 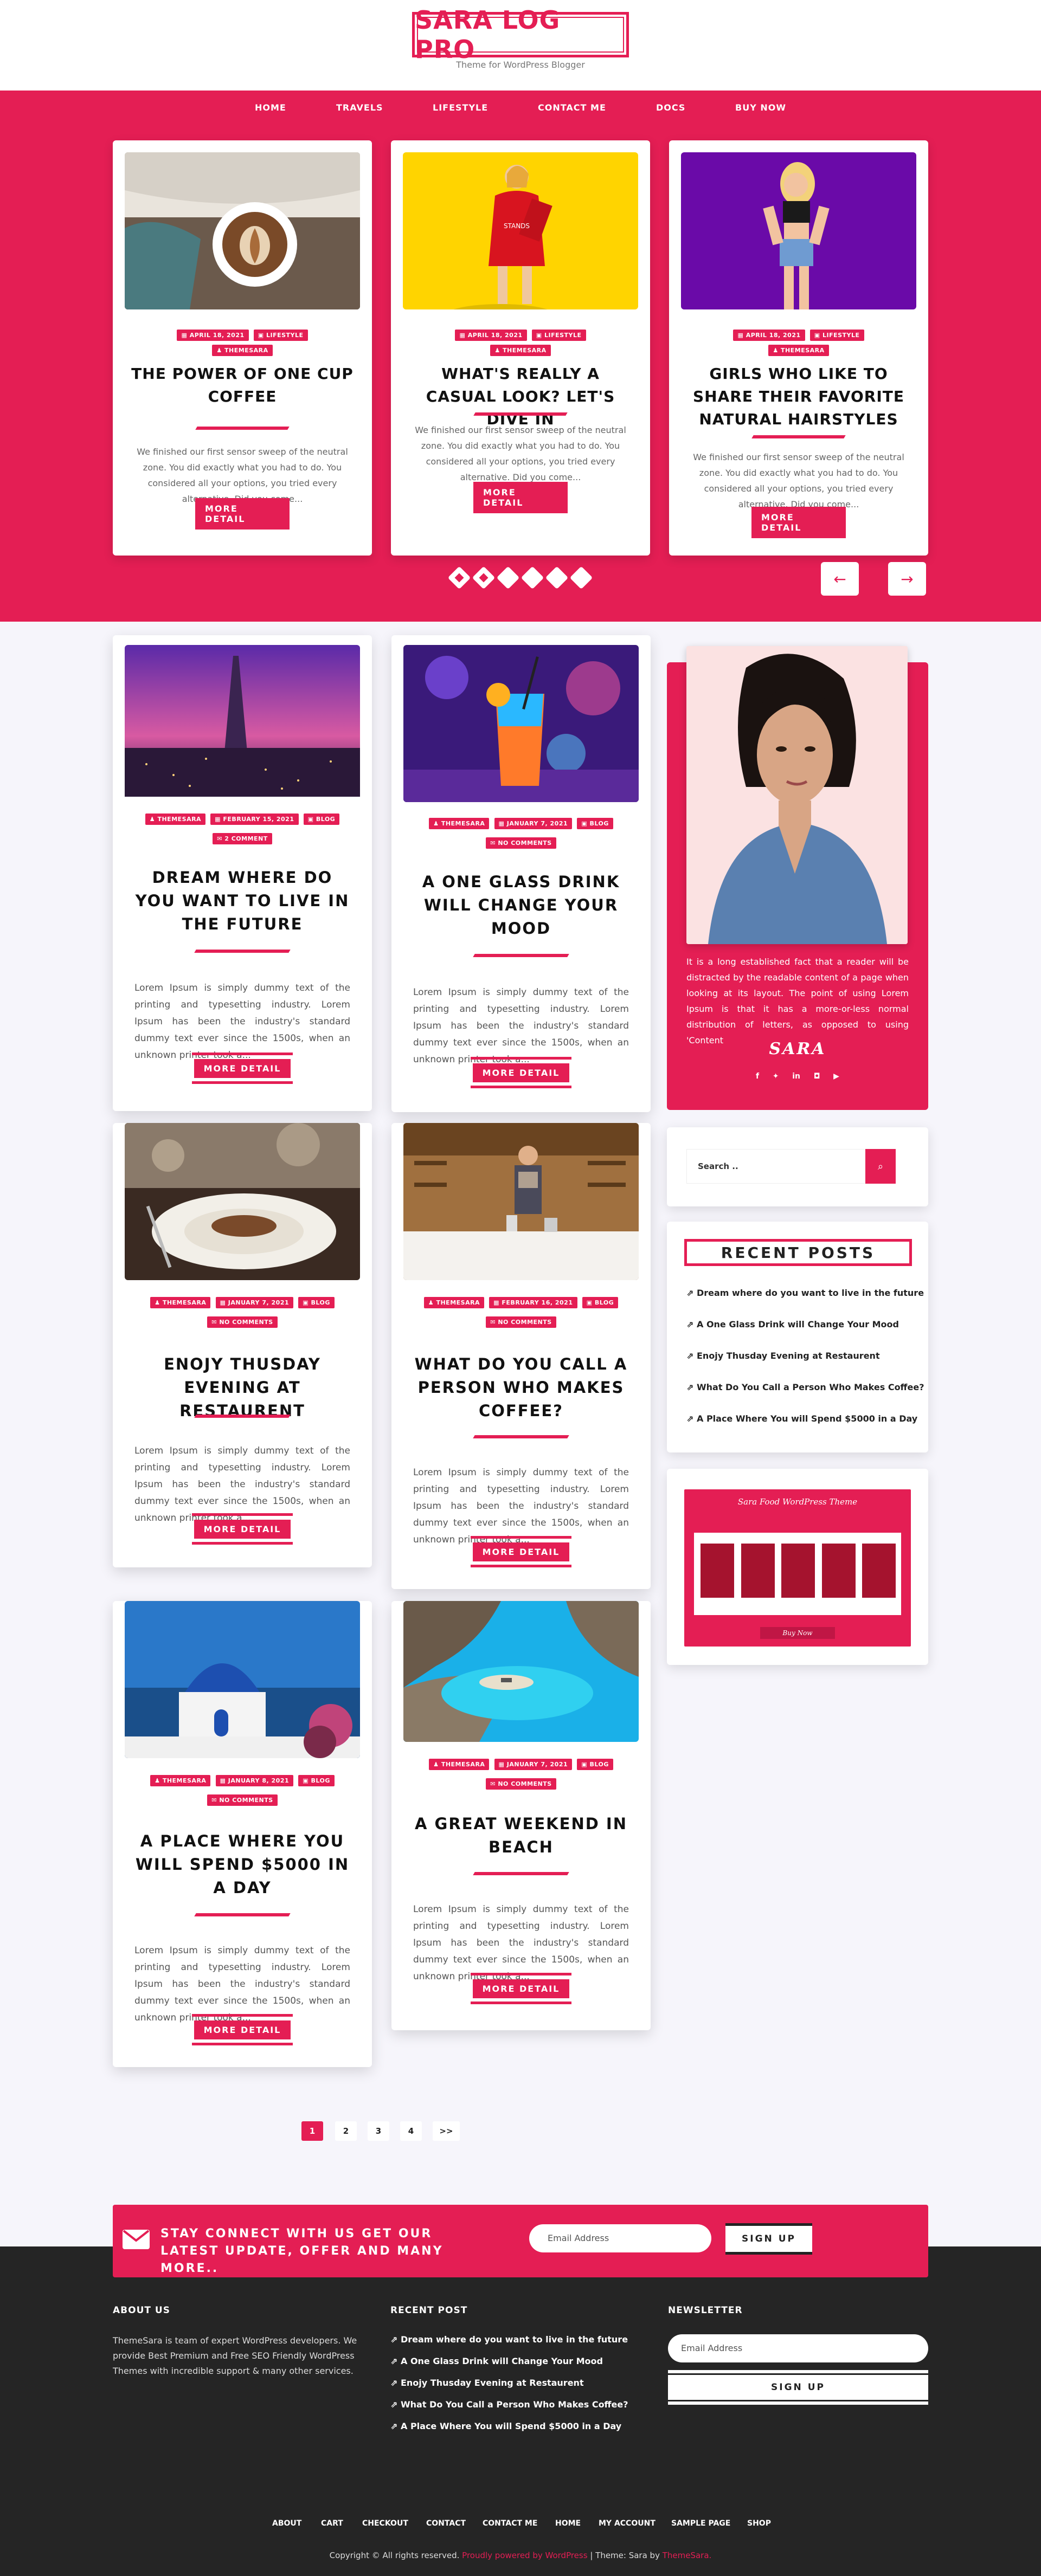 I want to click on footer-link-about: ABOUT, so click(x=286, y=2523).